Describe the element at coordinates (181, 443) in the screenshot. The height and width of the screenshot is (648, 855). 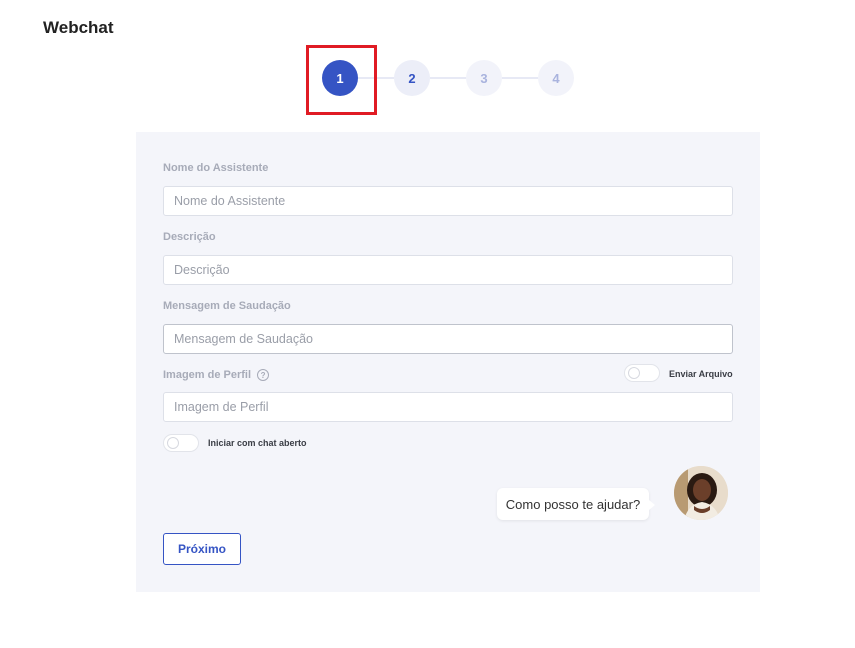
I see `open-chat-toggle` at that location.